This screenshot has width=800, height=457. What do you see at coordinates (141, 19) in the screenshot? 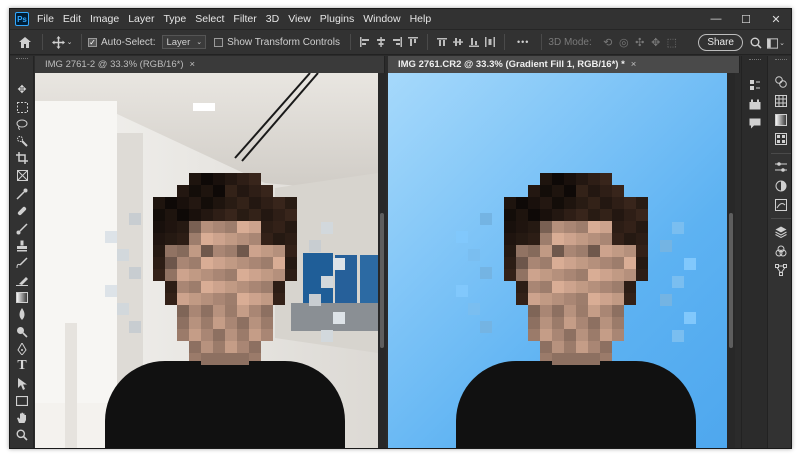
I see `menu-layer: Layer` at bounding box center [141, 19].